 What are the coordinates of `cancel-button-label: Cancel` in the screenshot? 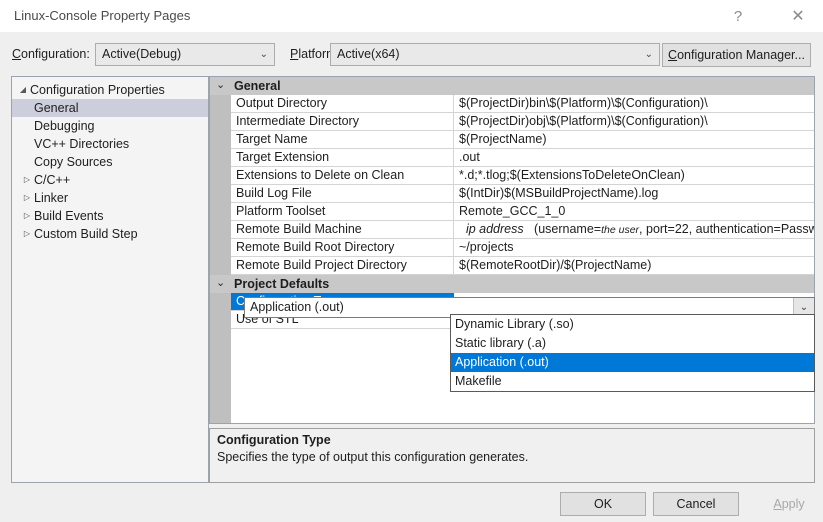 It's located at (696, 504).